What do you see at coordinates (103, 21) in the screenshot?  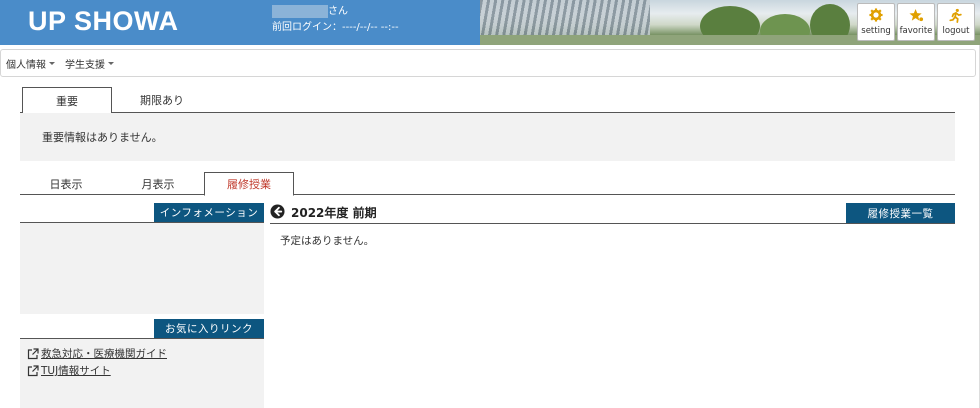 I see `app-logo: UP SHOWA` at bounding box center [103, 21].